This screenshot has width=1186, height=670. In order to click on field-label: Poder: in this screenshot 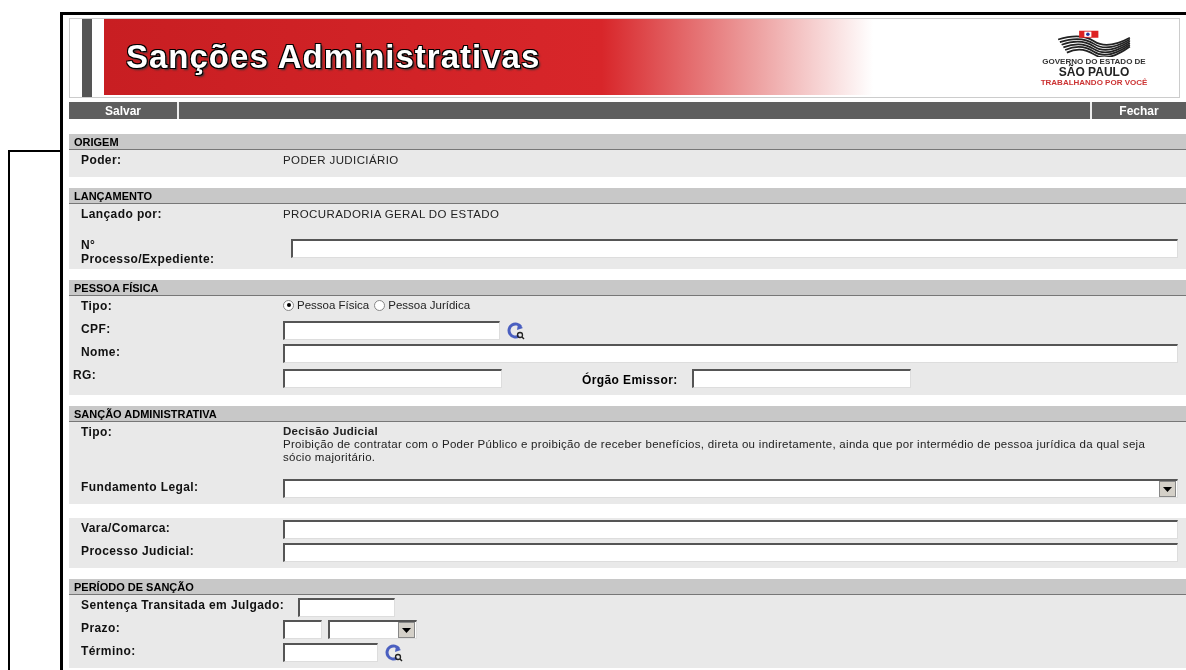, I will do `click(101, 159)`.